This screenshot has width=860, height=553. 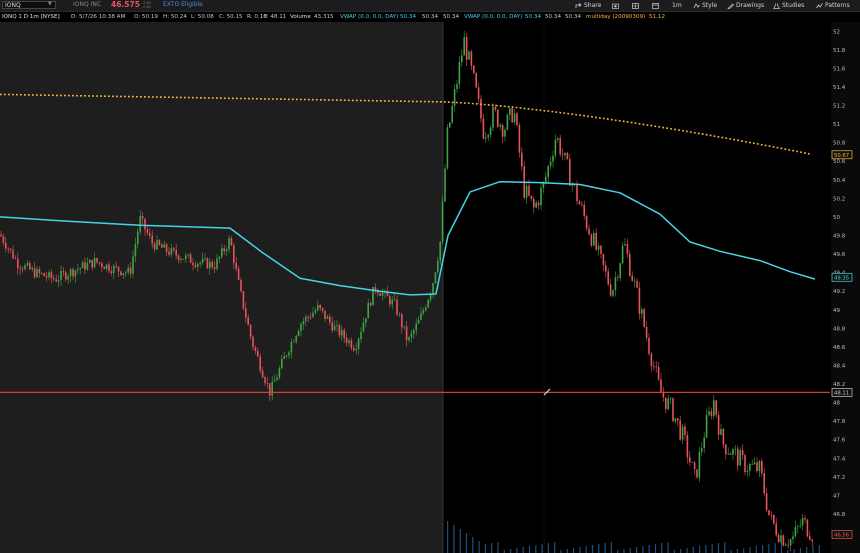 What do you see at coordinates (836, 125) in the screenshot?
I see `y-tick-label: 51` at bounding box center [836, 125].